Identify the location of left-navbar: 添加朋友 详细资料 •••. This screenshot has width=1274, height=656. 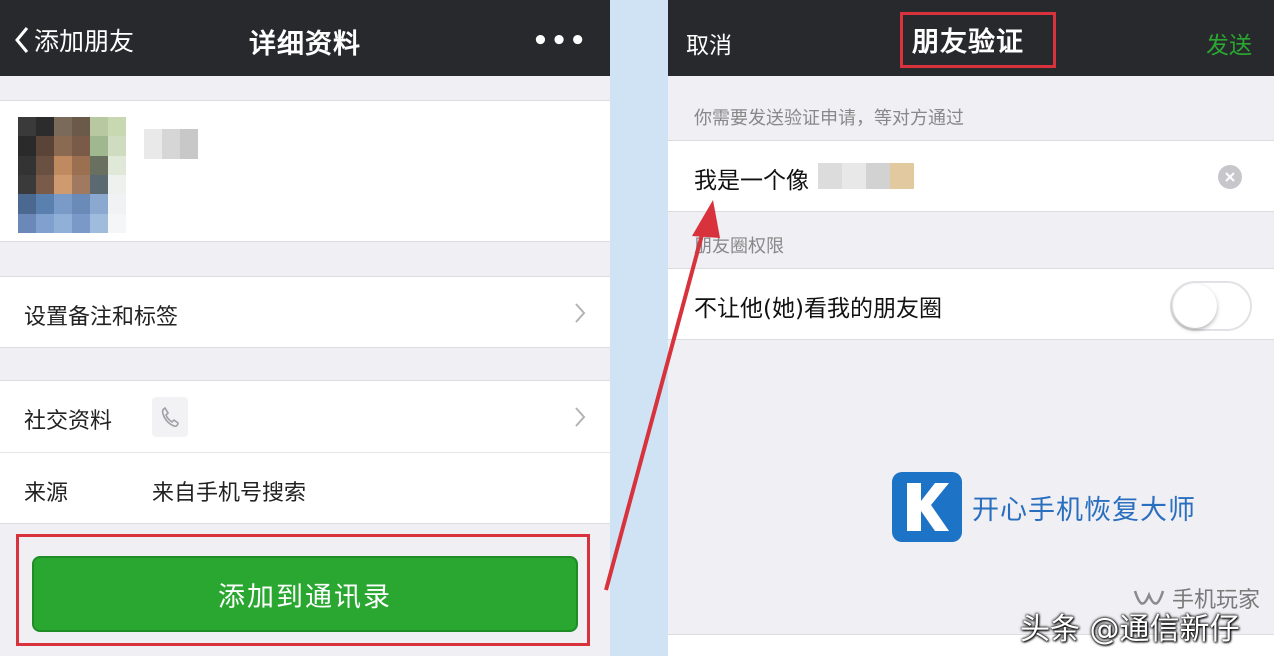
(305, 38).